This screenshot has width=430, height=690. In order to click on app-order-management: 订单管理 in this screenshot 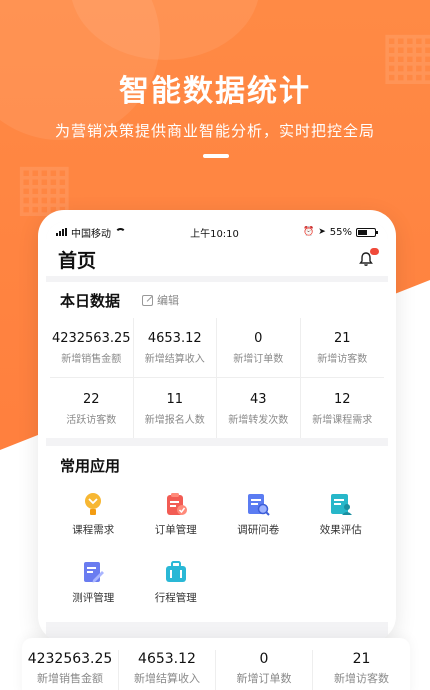, I will do `click(176, 514)`.